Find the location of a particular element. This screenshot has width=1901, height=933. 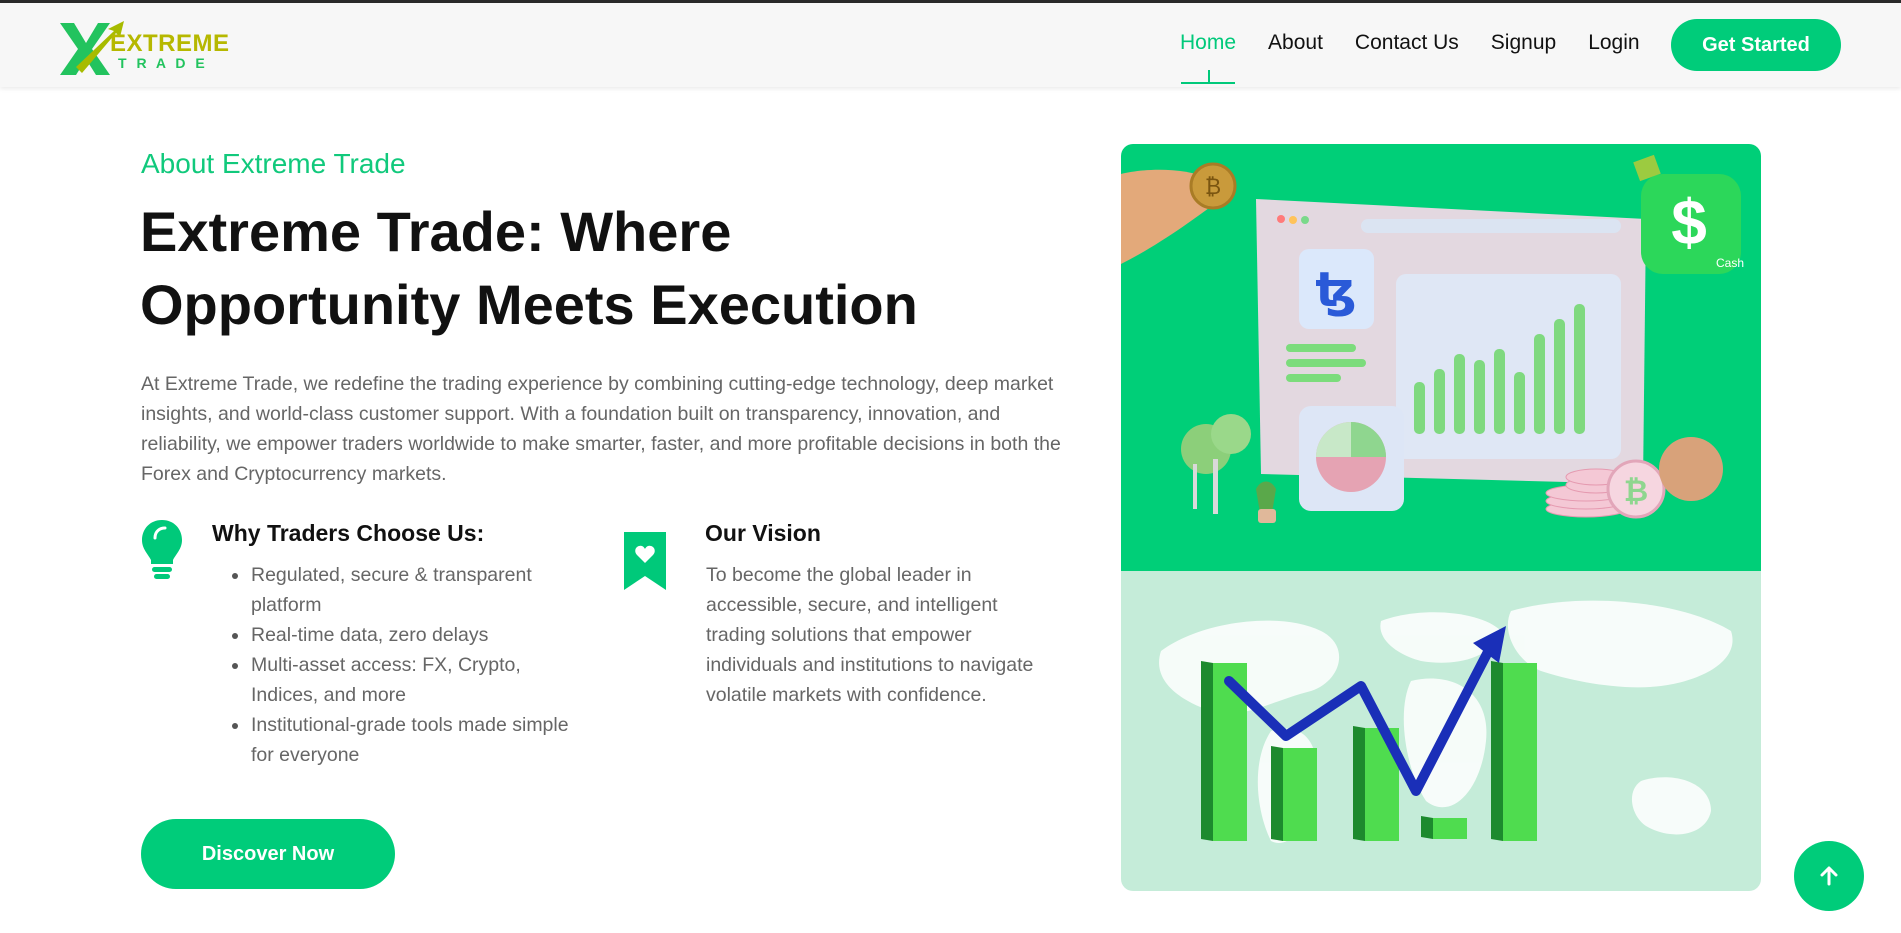

logo-text-trade: T R A D E is located at coordinates (163, 63).